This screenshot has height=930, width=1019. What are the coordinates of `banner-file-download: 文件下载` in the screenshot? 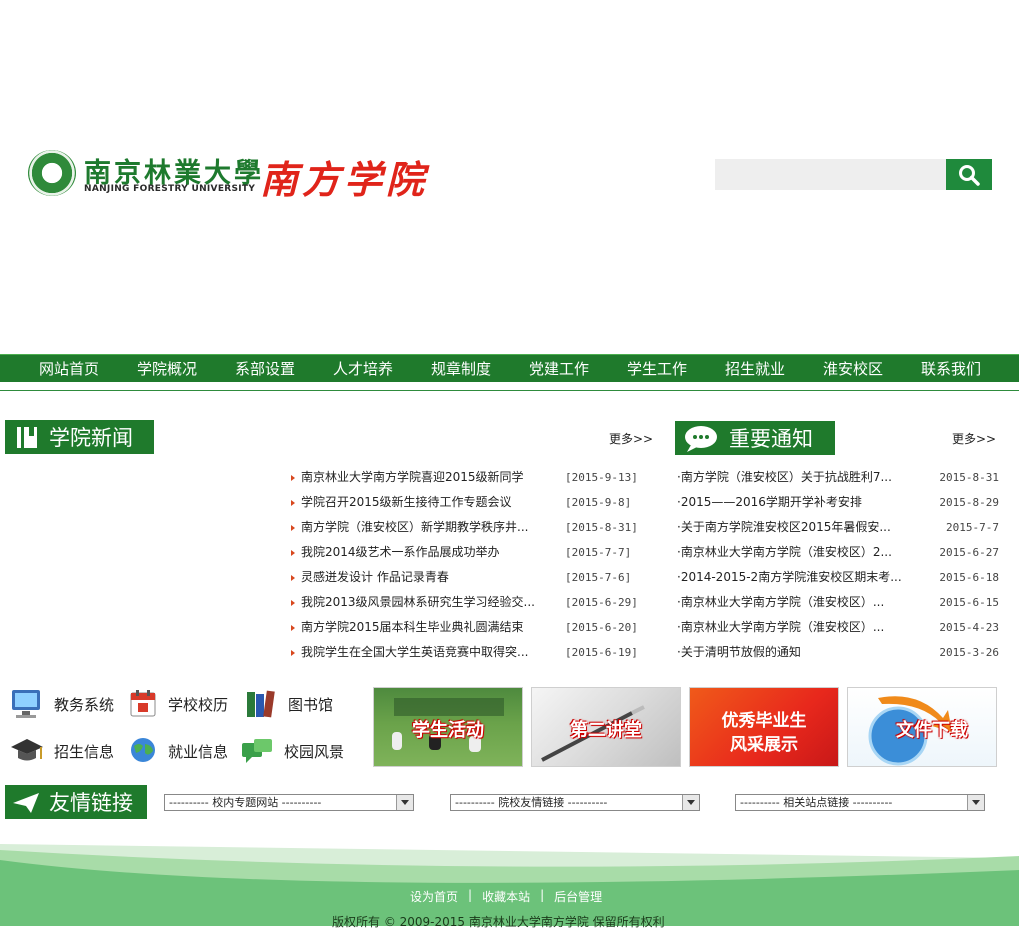 It's located at (922, 727).